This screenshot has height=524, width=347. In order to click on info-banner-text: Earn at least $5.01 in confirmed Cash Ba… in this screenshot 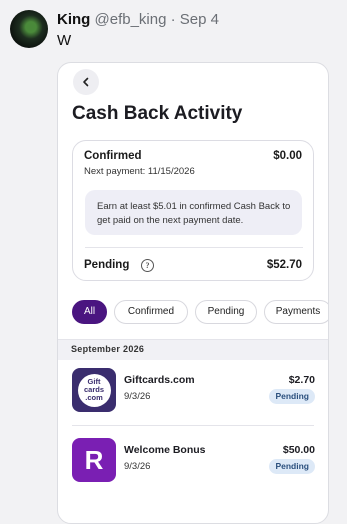, I will do `click(194, 213)`.